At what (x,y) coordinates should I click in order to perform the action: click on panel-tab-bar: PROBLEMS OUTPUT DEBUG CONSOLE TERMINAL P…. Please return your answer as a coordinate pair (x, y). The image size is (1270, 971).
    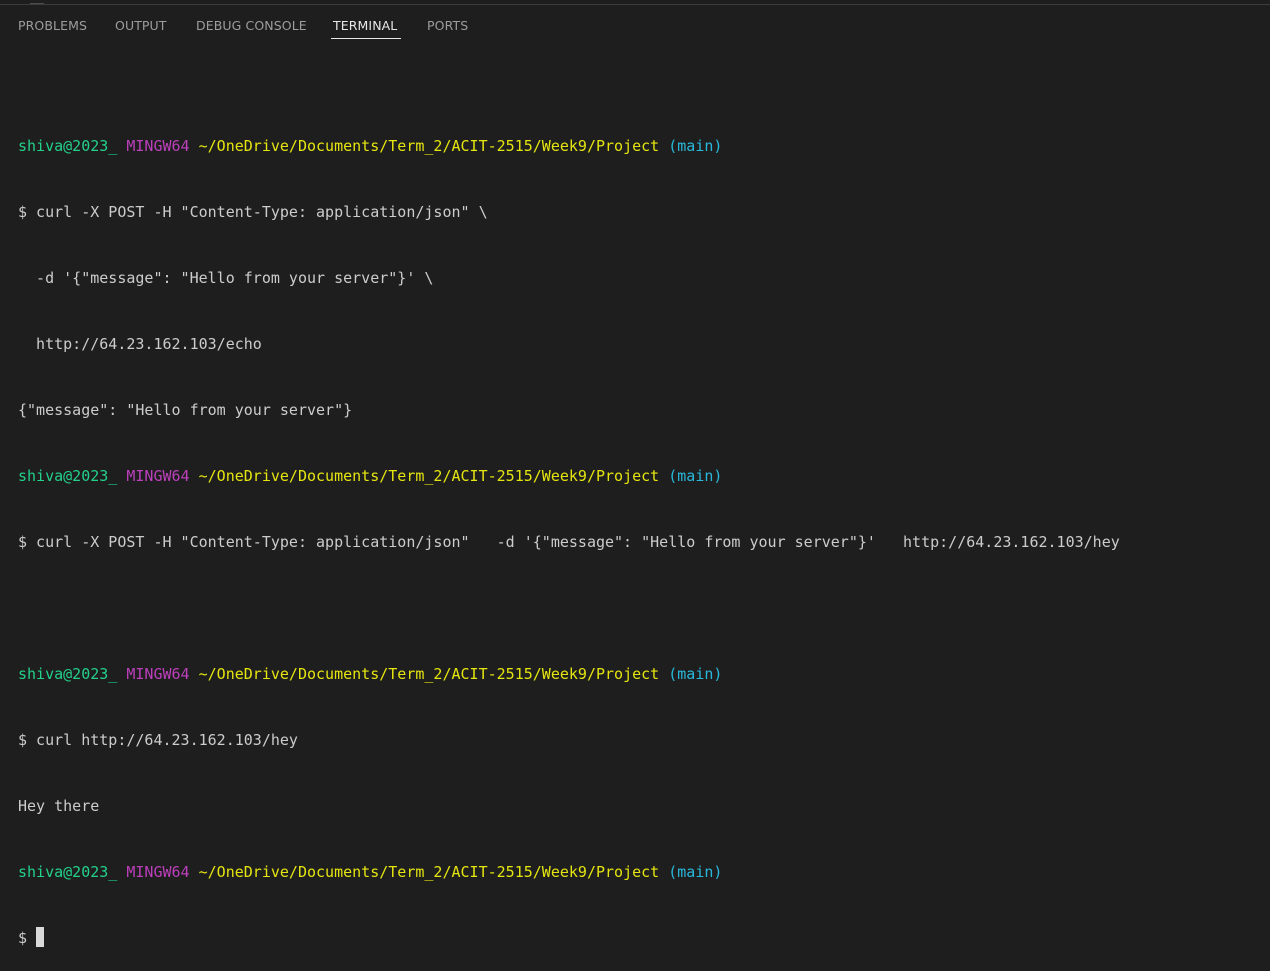
    Looking at the image, I should click on (635, 24).